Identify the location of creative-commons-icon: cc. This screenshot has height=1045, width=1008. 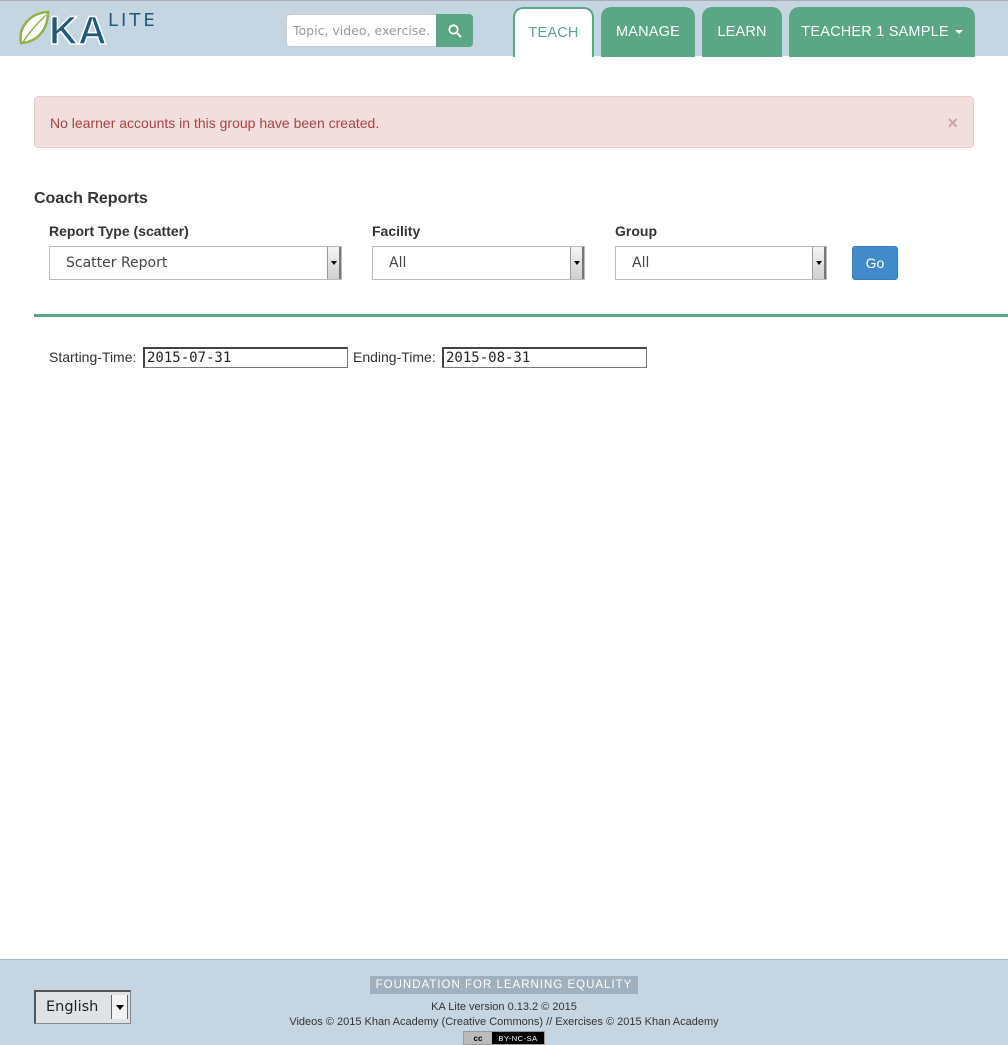
(478, 1038).